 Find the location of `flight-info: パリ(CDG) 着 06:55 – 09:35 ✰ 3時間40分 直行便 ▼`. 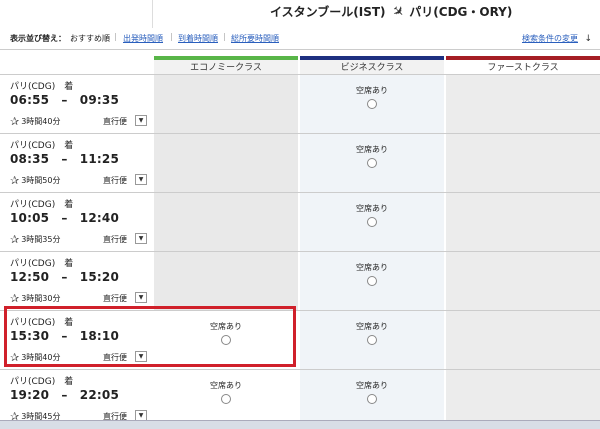

flight-info: パリ(CDG) 着 06:55 – 09:35 ✰ 3時間40分 直行便 ▼ is located at coordinates (76, 104).